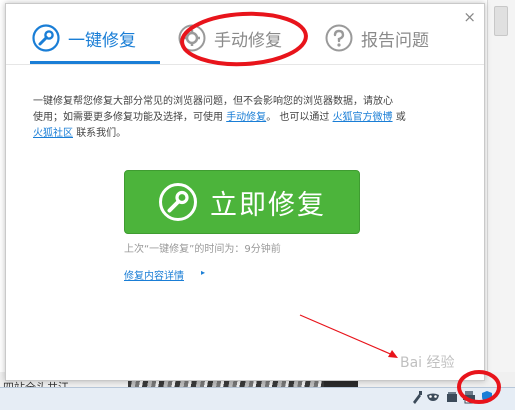 The height and width of the screenshot is (410, 515). What do you see at coordinates (246, 117) in the screenshot?
I see `manual-repair-link: 手动修复` at bounding box center [246, 117].